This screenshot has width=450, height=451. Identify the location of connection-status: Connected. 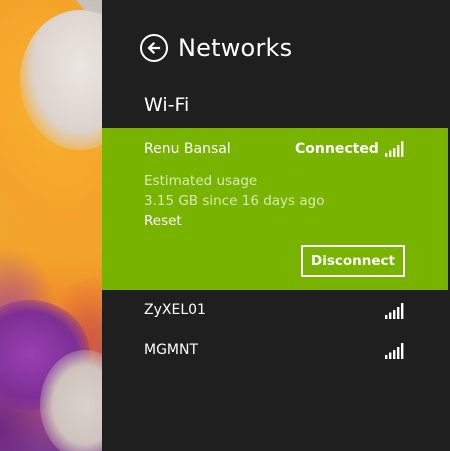
(337, 149).